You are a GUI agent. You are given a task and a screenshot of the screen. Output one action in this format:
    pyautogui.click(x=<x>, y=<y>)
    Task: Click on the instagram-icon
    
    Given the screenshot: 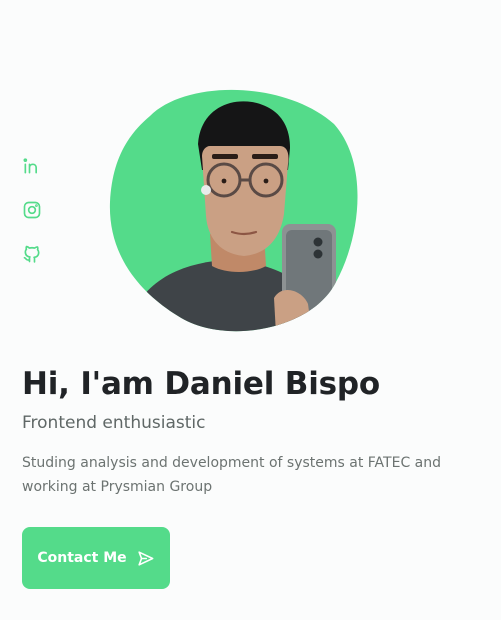 What is the action you would take?
    pyautogui.click(x=32, y=210)
    